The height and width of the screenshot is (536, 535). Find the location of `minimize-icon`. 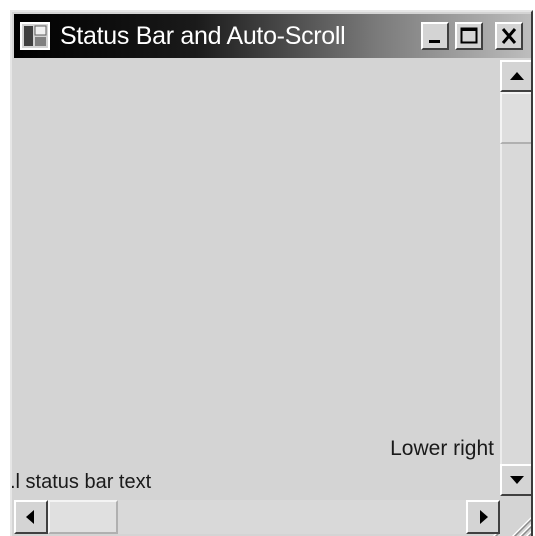

minimize-icon is located at coordinates (434, 41).